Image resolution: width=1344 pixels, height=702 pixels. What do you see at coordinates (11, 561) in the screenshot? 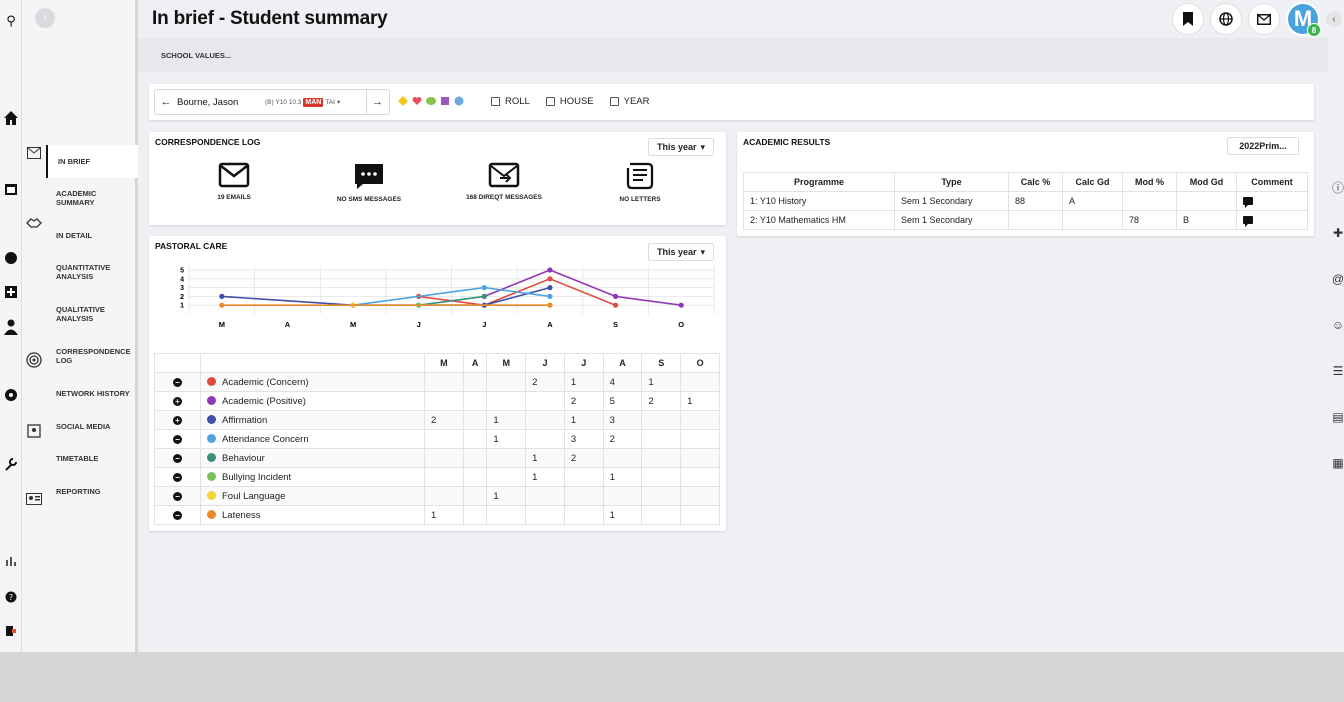
I see `chart-icon` at bounding box center [11, 561].